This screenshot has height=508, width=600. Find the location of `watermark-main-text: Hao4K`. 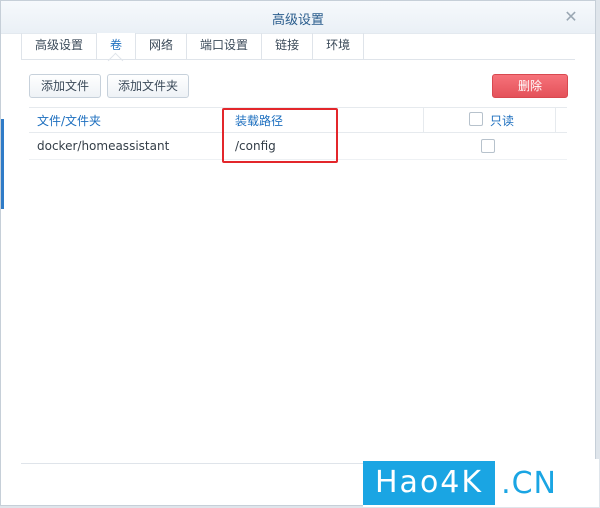

watermark-main-text: Hao4K is located at coordinates (429, 483).